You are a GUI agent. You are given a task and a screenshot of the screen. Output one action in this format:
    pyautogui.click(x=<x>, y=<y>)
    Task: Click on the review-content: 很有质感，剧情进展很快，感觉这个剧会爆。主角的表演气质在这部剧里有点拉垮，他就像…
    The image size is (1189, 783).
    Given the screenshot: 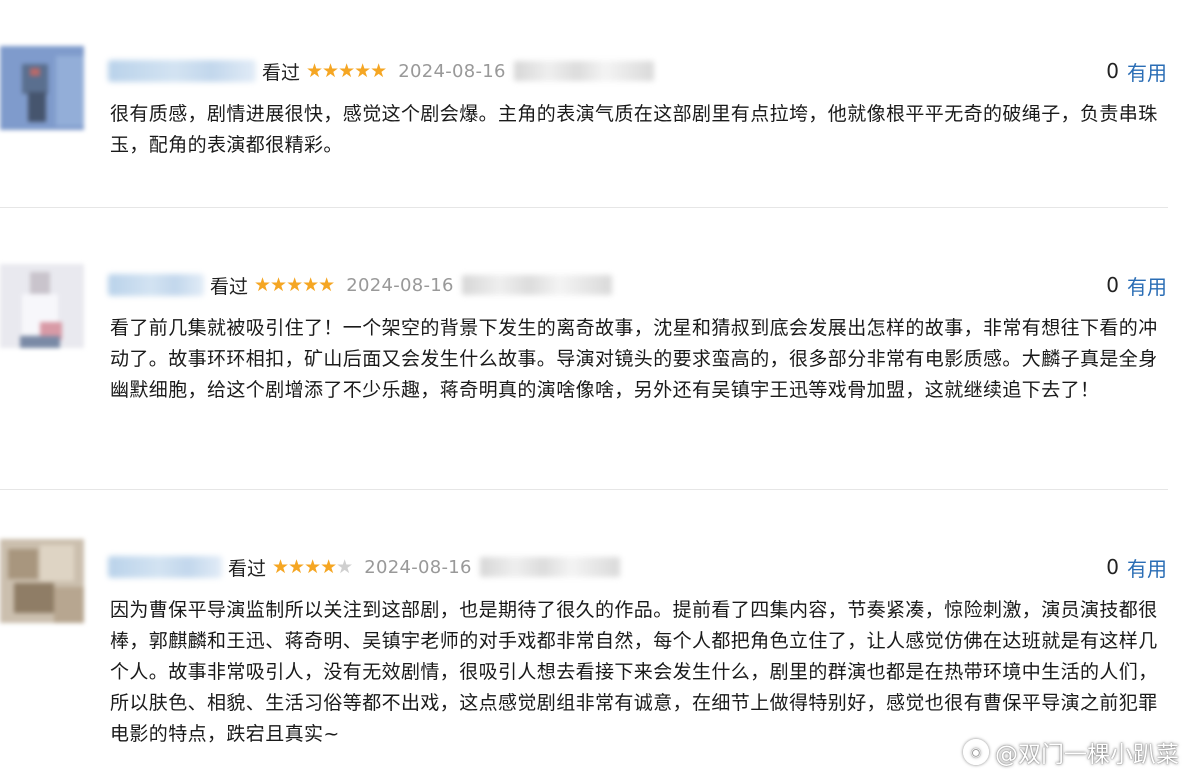 What is the action you would take?
    pyautogui.click(x=634, y=129)
    